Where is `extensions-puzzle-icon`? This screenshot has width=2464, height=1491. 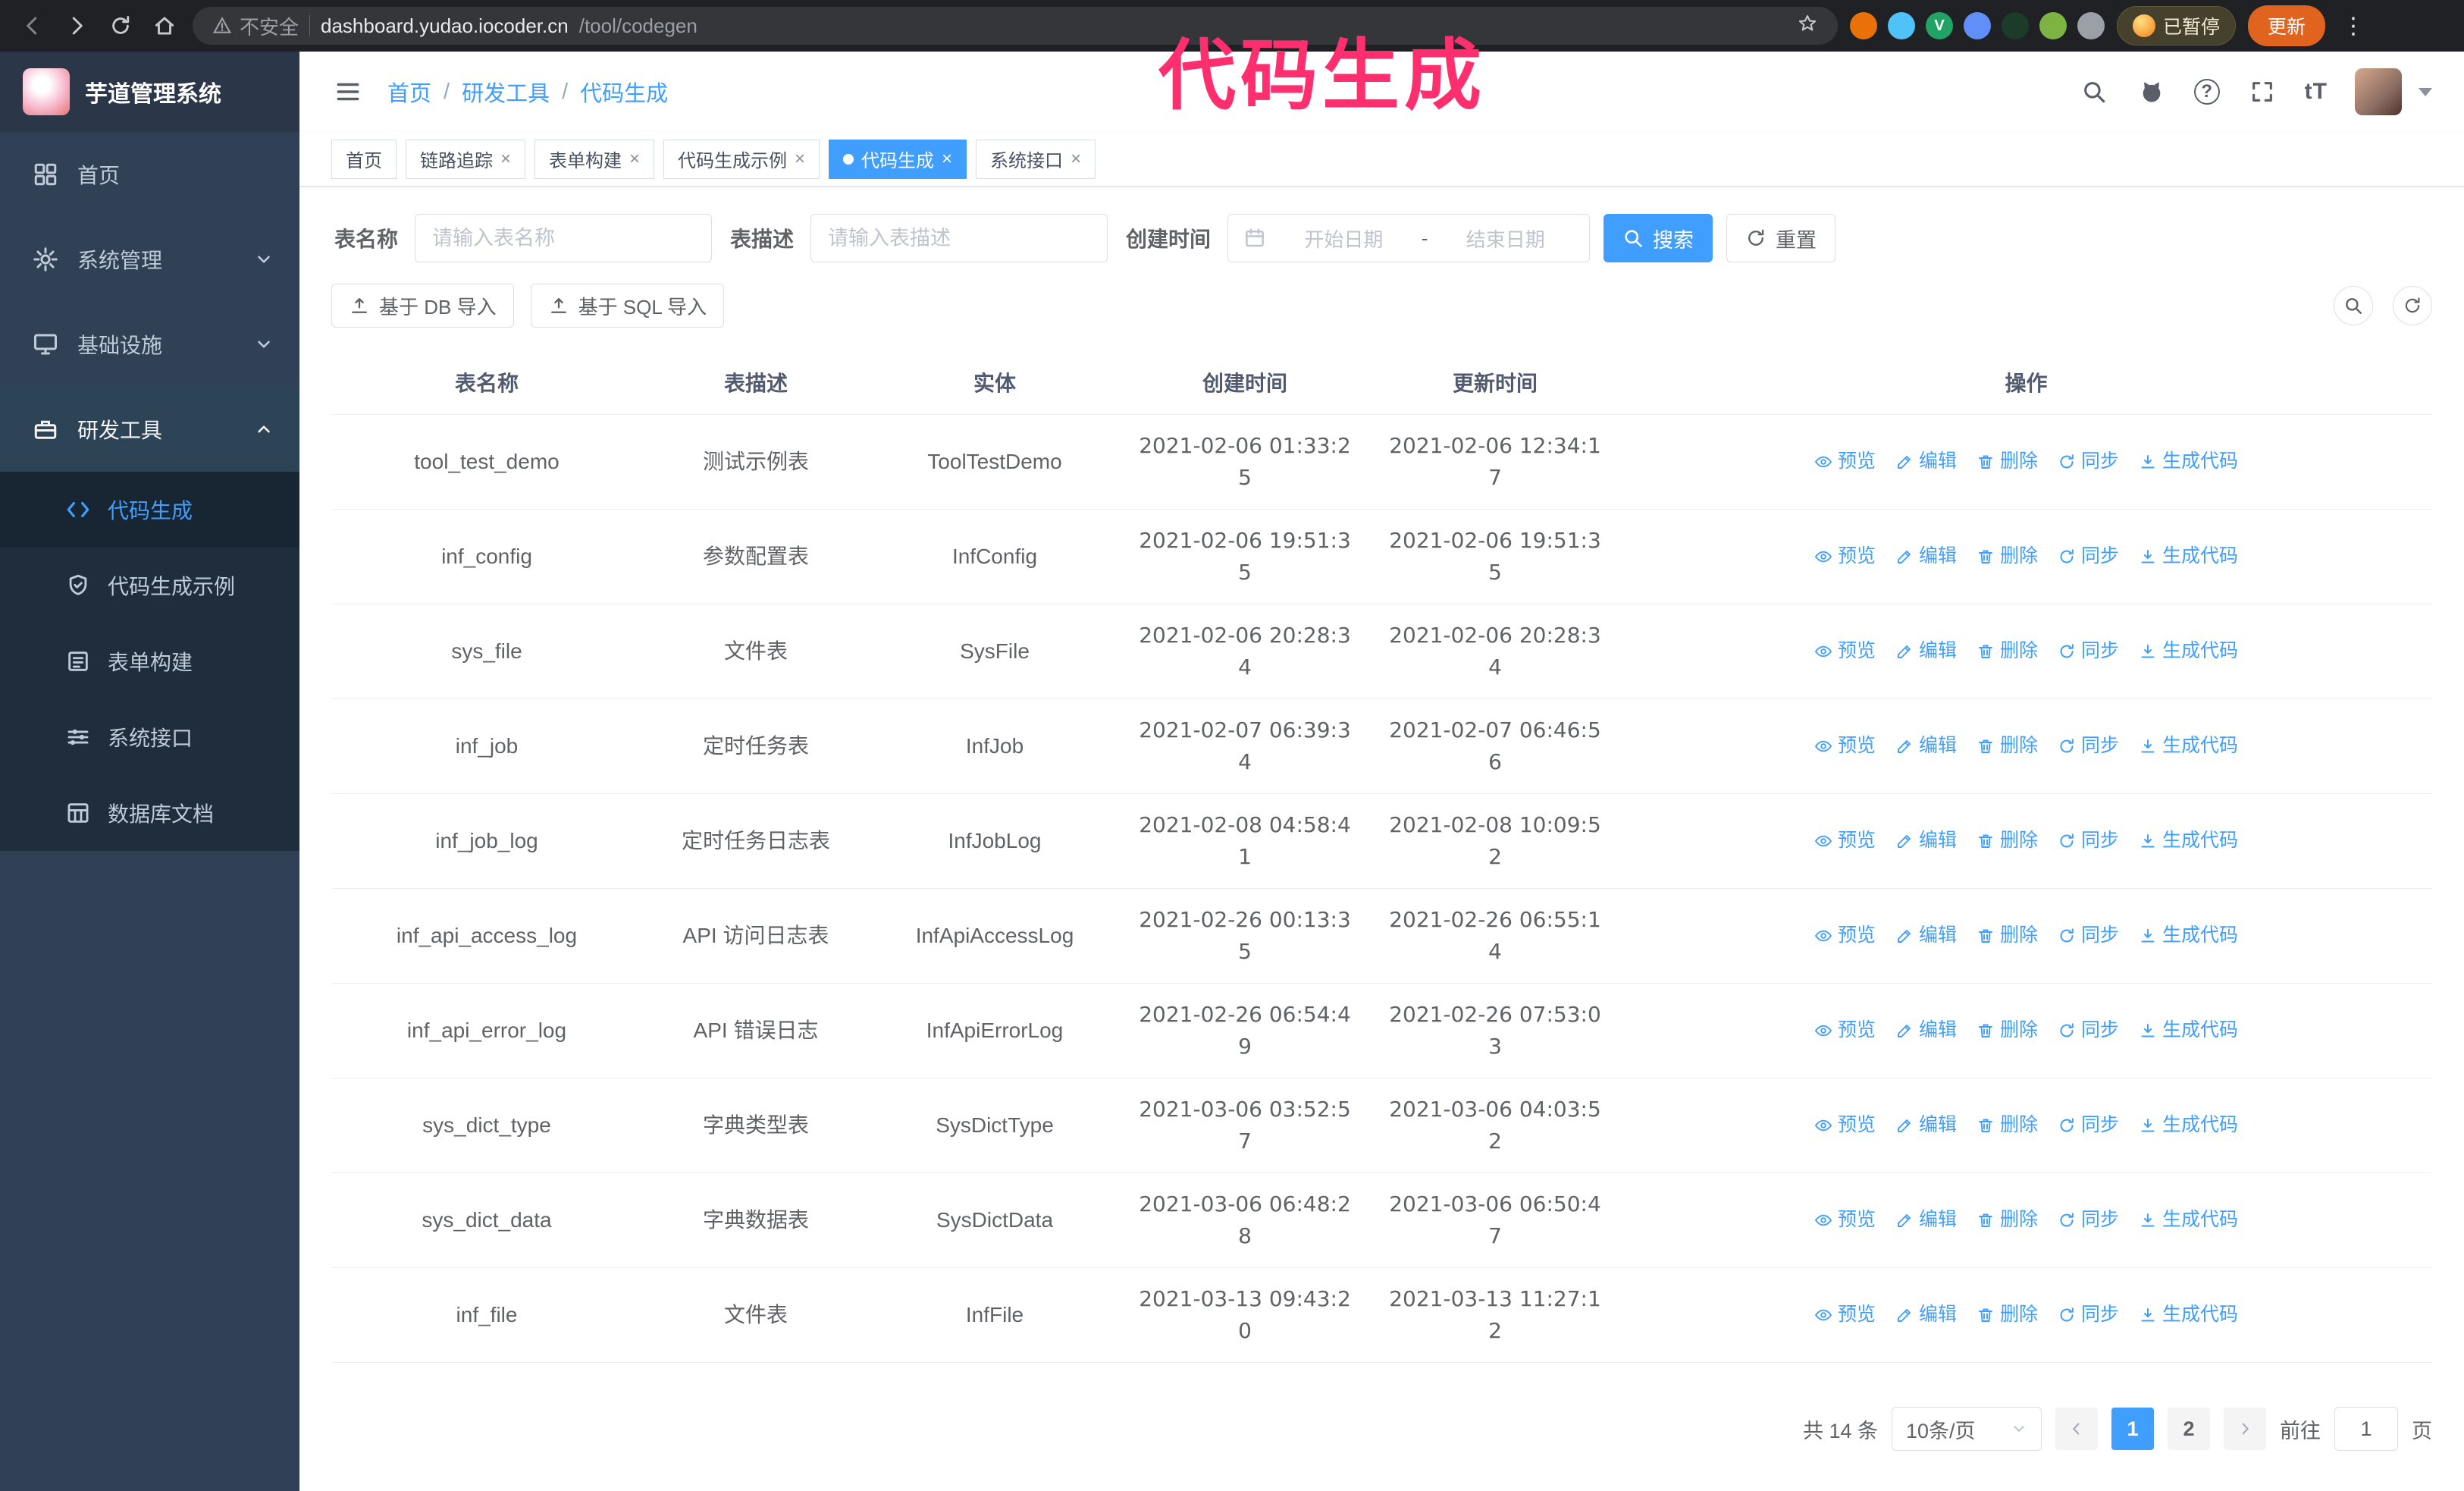 extensions-puzzle-icon is located at coordinates (2091, 25).